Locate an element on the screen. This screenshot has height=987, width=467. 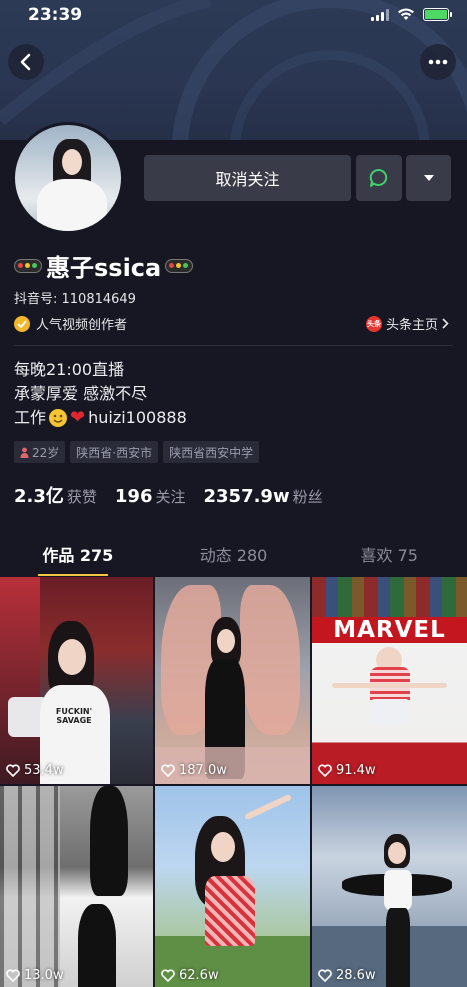
following-stat: 196 关注 is located at coordinates (150, 496).